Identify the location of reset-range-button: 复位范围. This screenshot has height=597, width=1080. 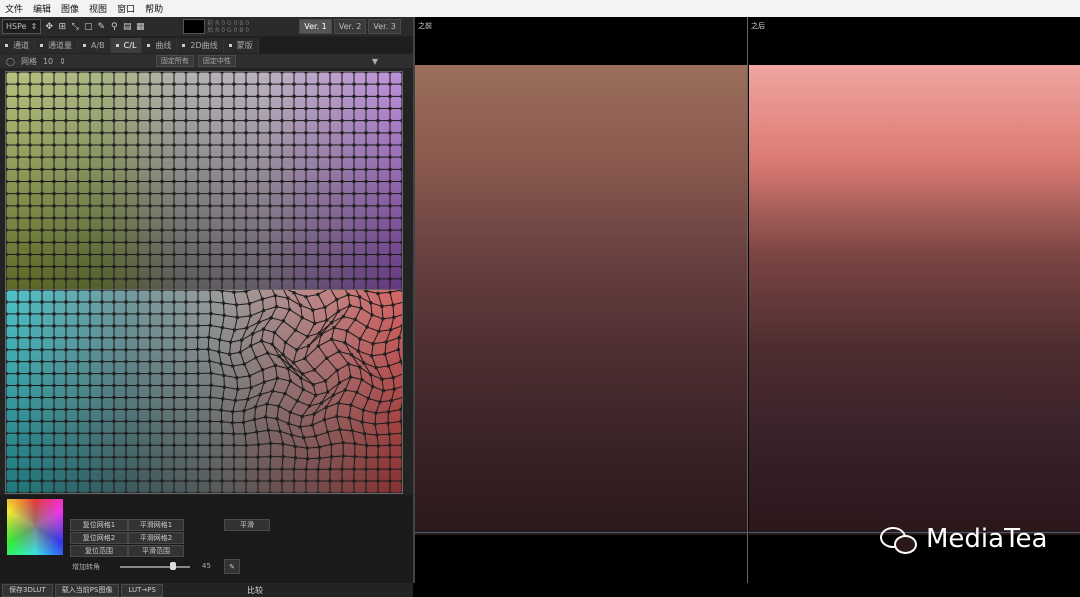
(99, 551).